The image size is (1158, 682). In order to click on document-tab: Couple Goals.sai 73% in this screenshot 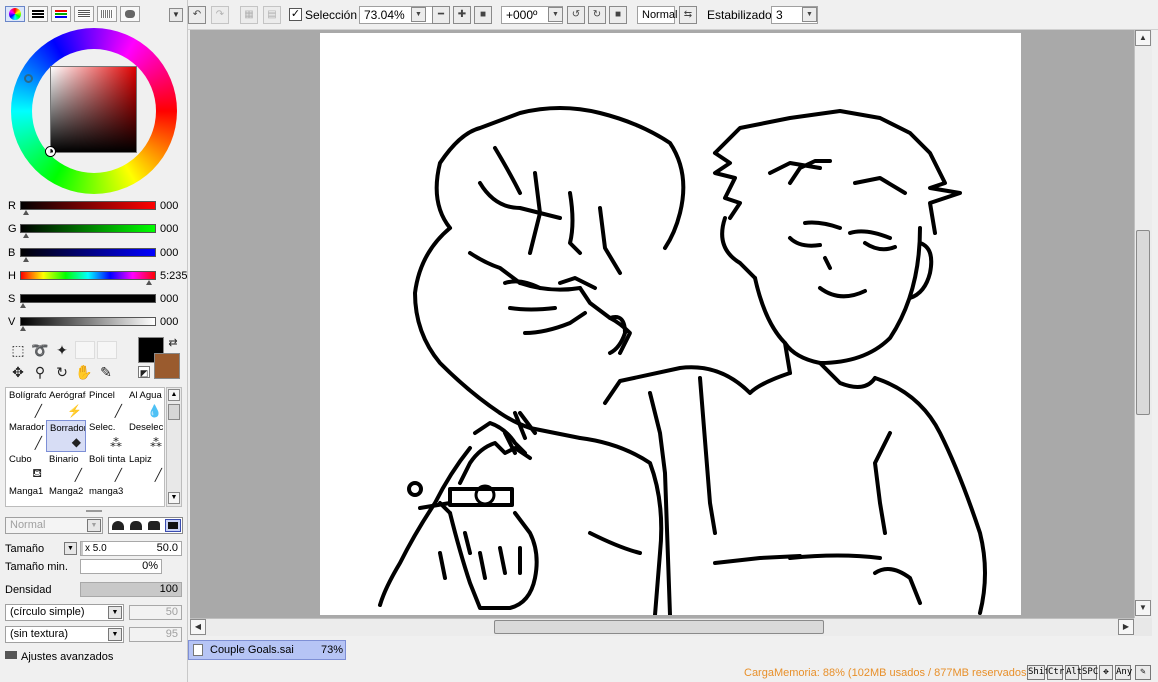, I will do `click(267, 650)`.